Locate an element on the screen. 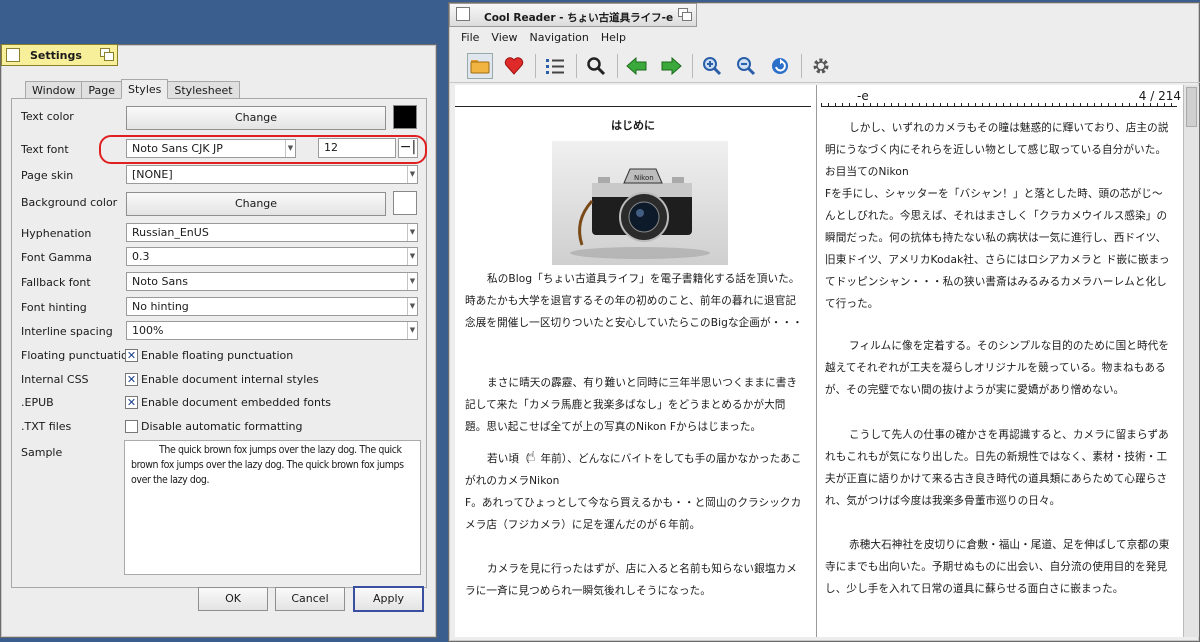  tab-page: Page is located at coordinates (102, 90).